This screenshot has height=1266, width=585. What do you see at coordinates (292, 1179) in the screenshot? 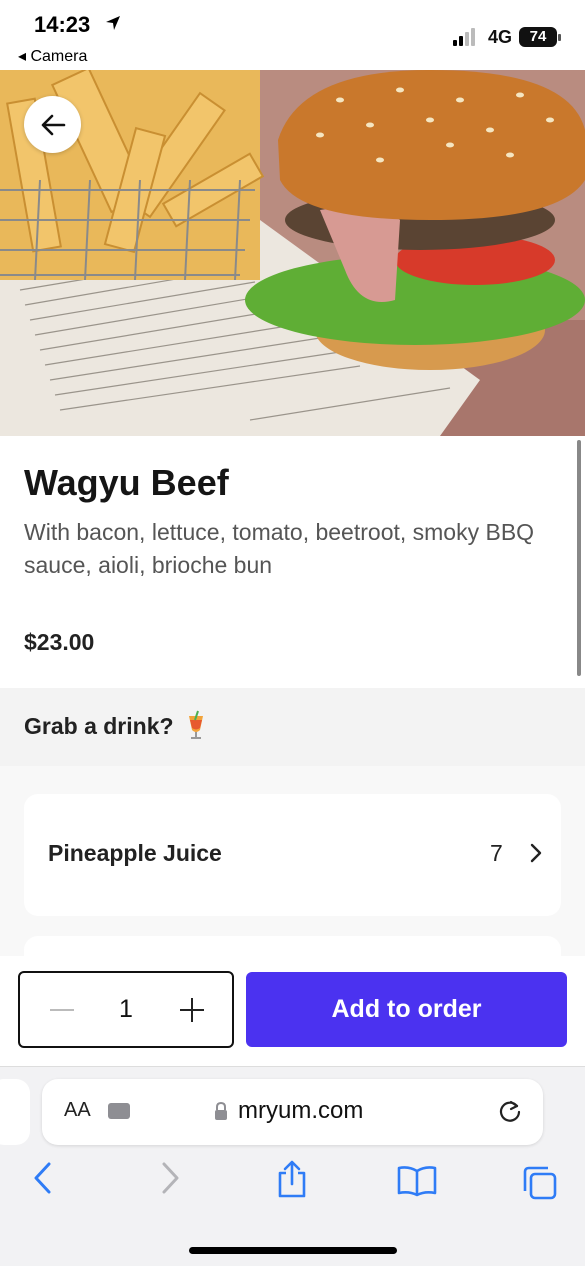
I see `share-icon` at bounding box center [292, 1179].